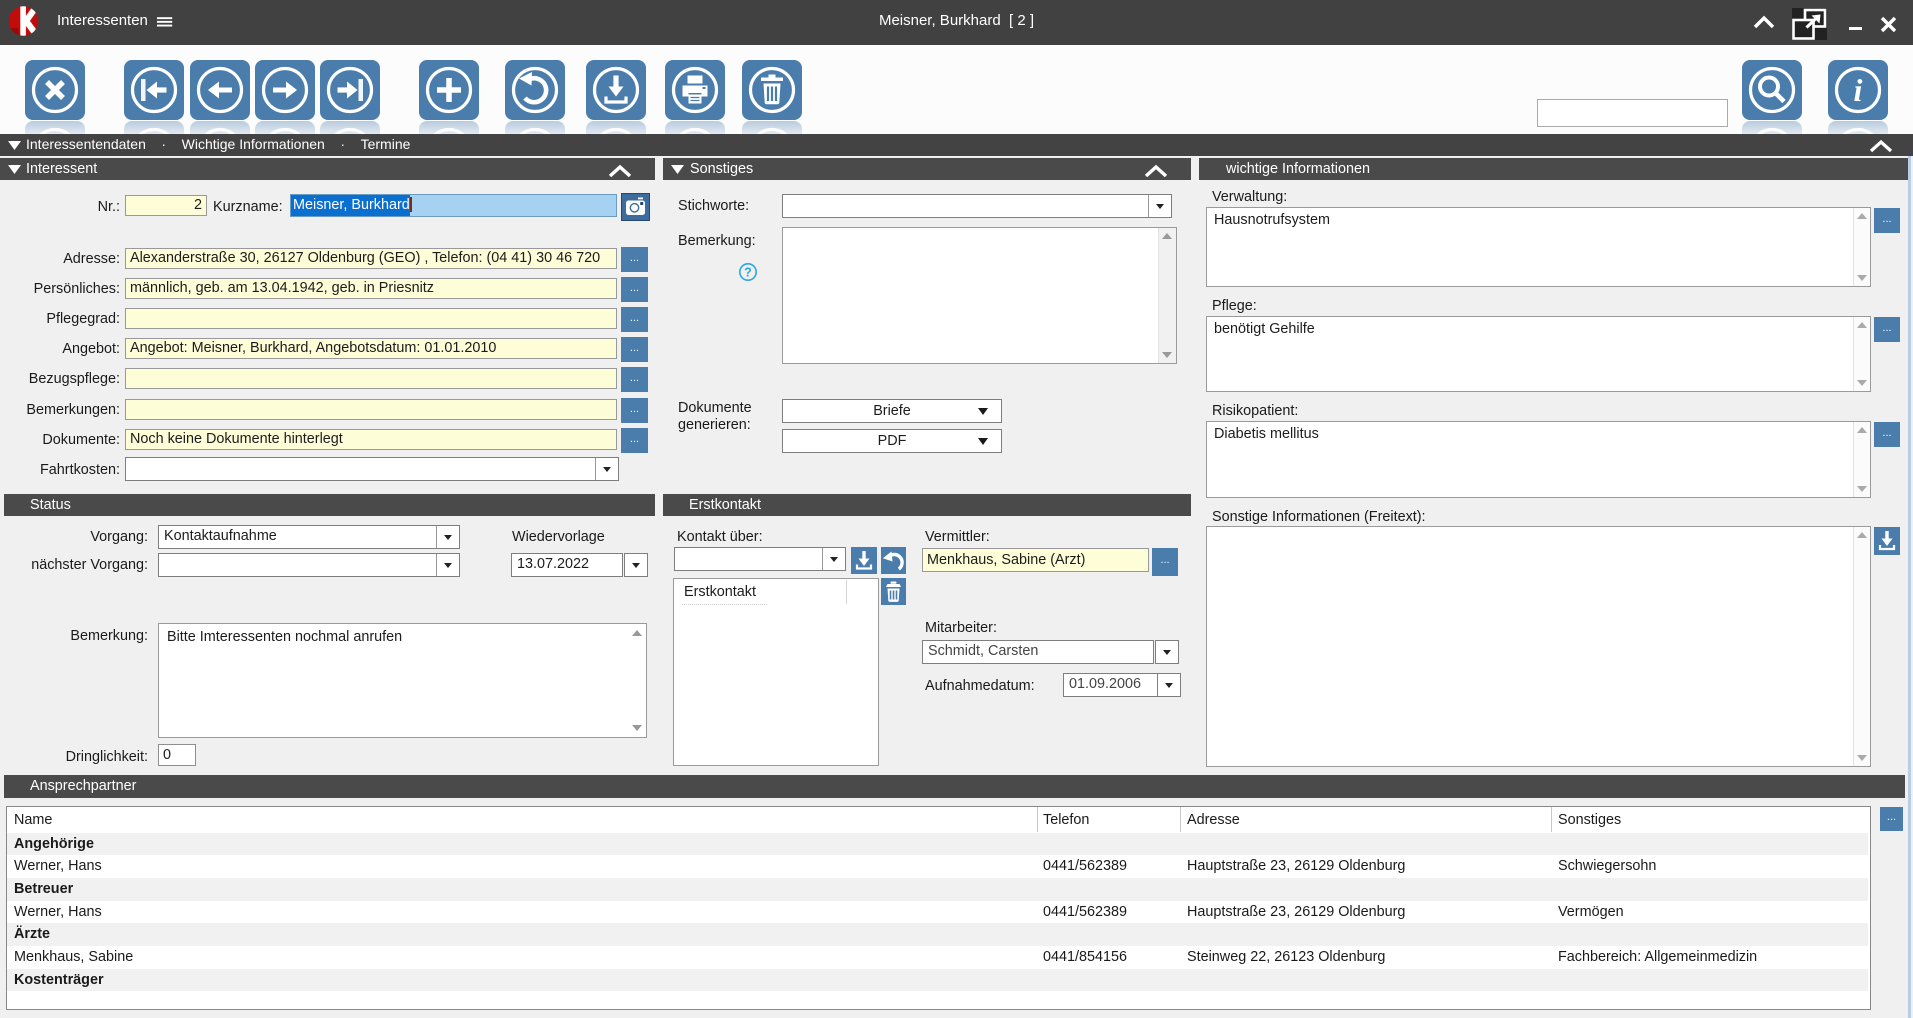 Image resolution: width=1913 pixels, height=1018 pixels. I want to click on svg-text: i, so click(1858, 90).